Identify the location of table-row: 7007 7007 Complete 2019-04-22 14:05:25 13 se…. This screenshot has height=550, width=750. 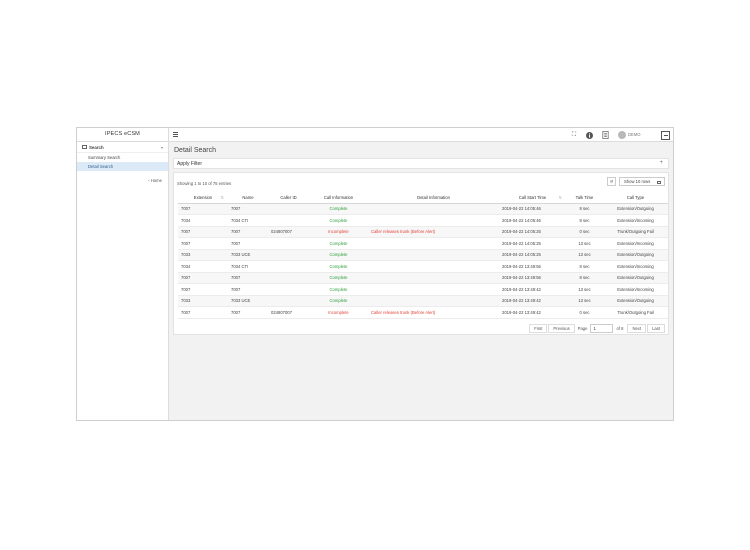
(423, 243).